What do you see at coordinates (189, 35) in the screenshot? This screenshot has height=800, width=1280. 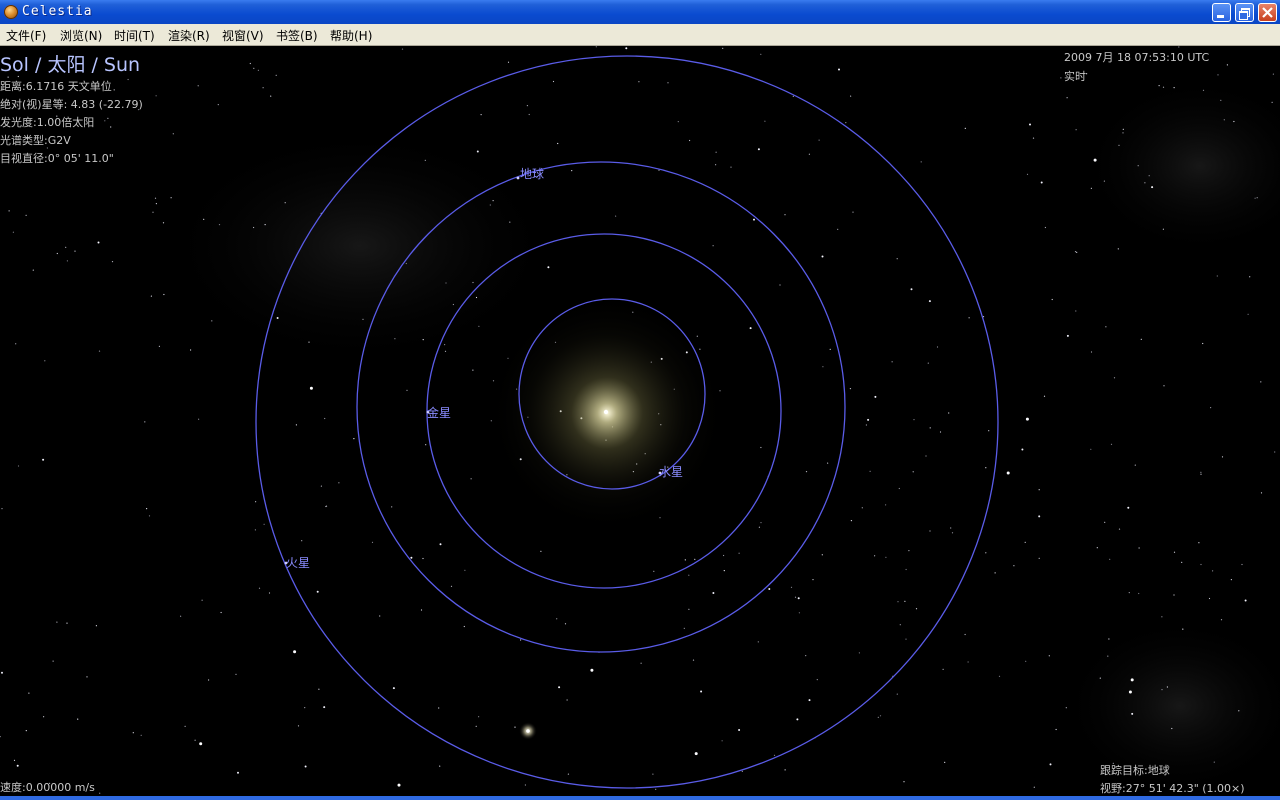 I see `menu-render: 渲染(R)` at bounding box center [189, 35].